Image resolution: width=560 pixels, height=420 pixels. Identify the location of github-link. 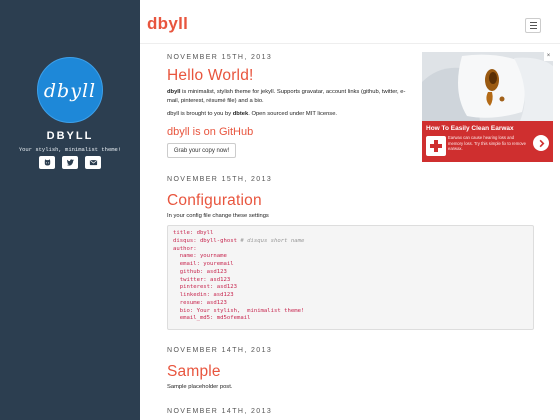
(47, 162).